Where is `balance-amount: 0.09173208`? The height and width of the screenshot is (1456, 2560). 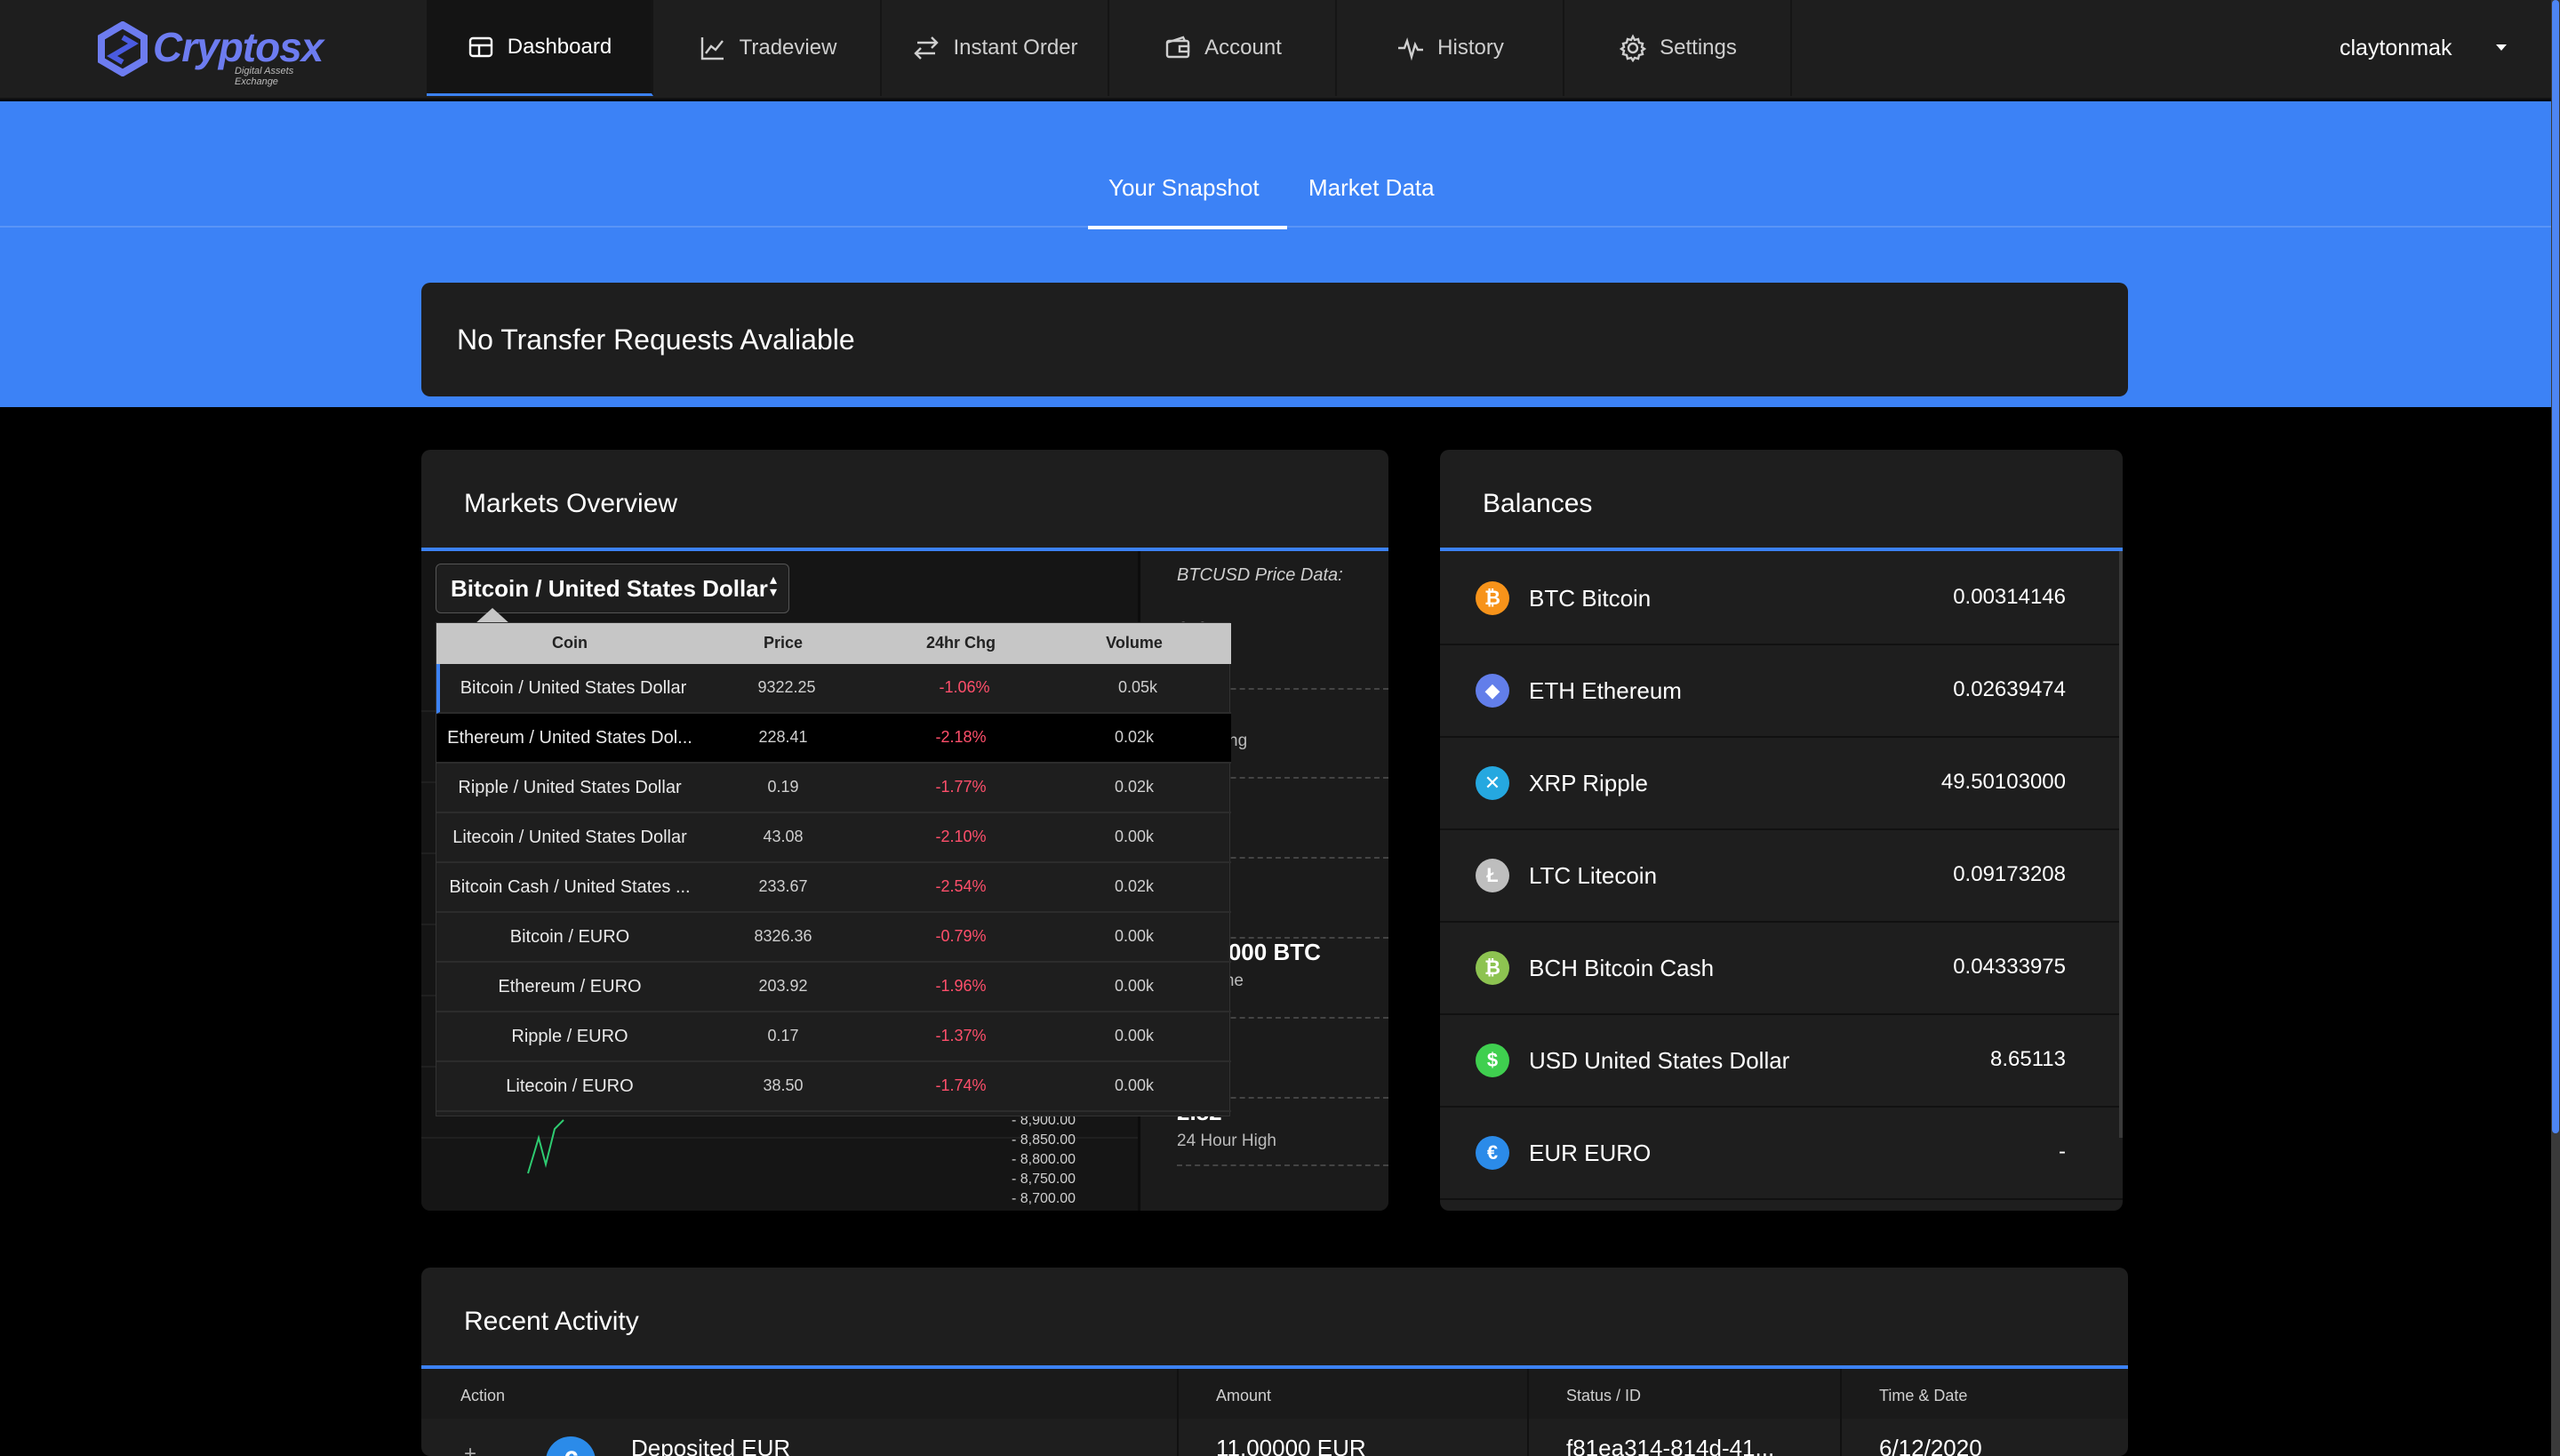
balance-amount: 0.09173208 is located at coordinates (2009, 874).